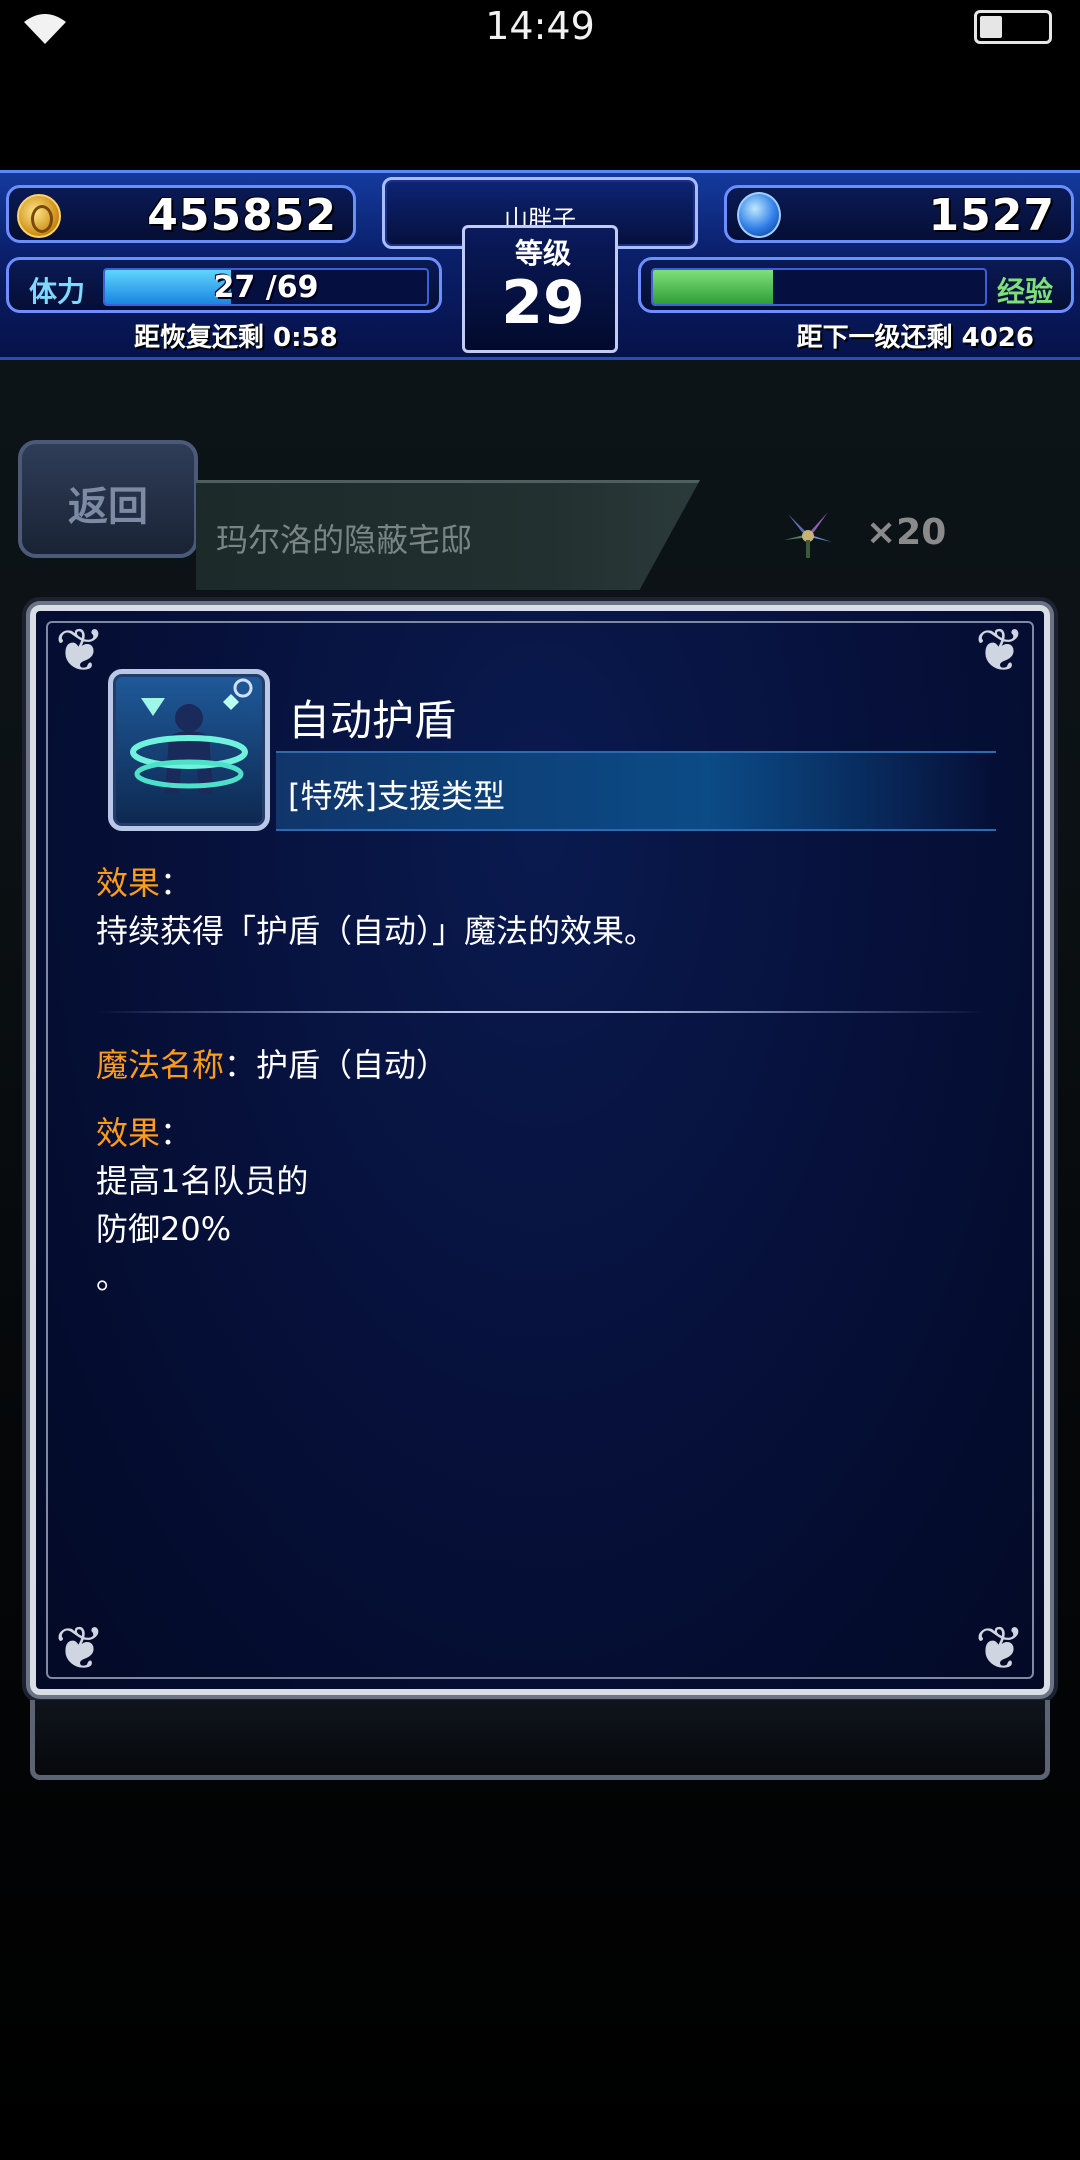 This screenshot has height=2160, width=1080. What do you see at coordinates (540, 26) in the screenshot?
I see `status-time: 14:49` at bounding box center [540, 26].